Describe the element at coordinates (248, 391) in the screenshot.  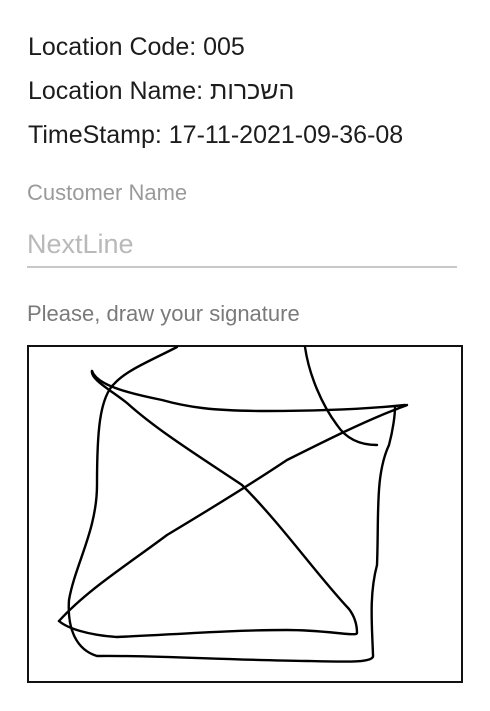
I see `signature-stroke-top` at that location.